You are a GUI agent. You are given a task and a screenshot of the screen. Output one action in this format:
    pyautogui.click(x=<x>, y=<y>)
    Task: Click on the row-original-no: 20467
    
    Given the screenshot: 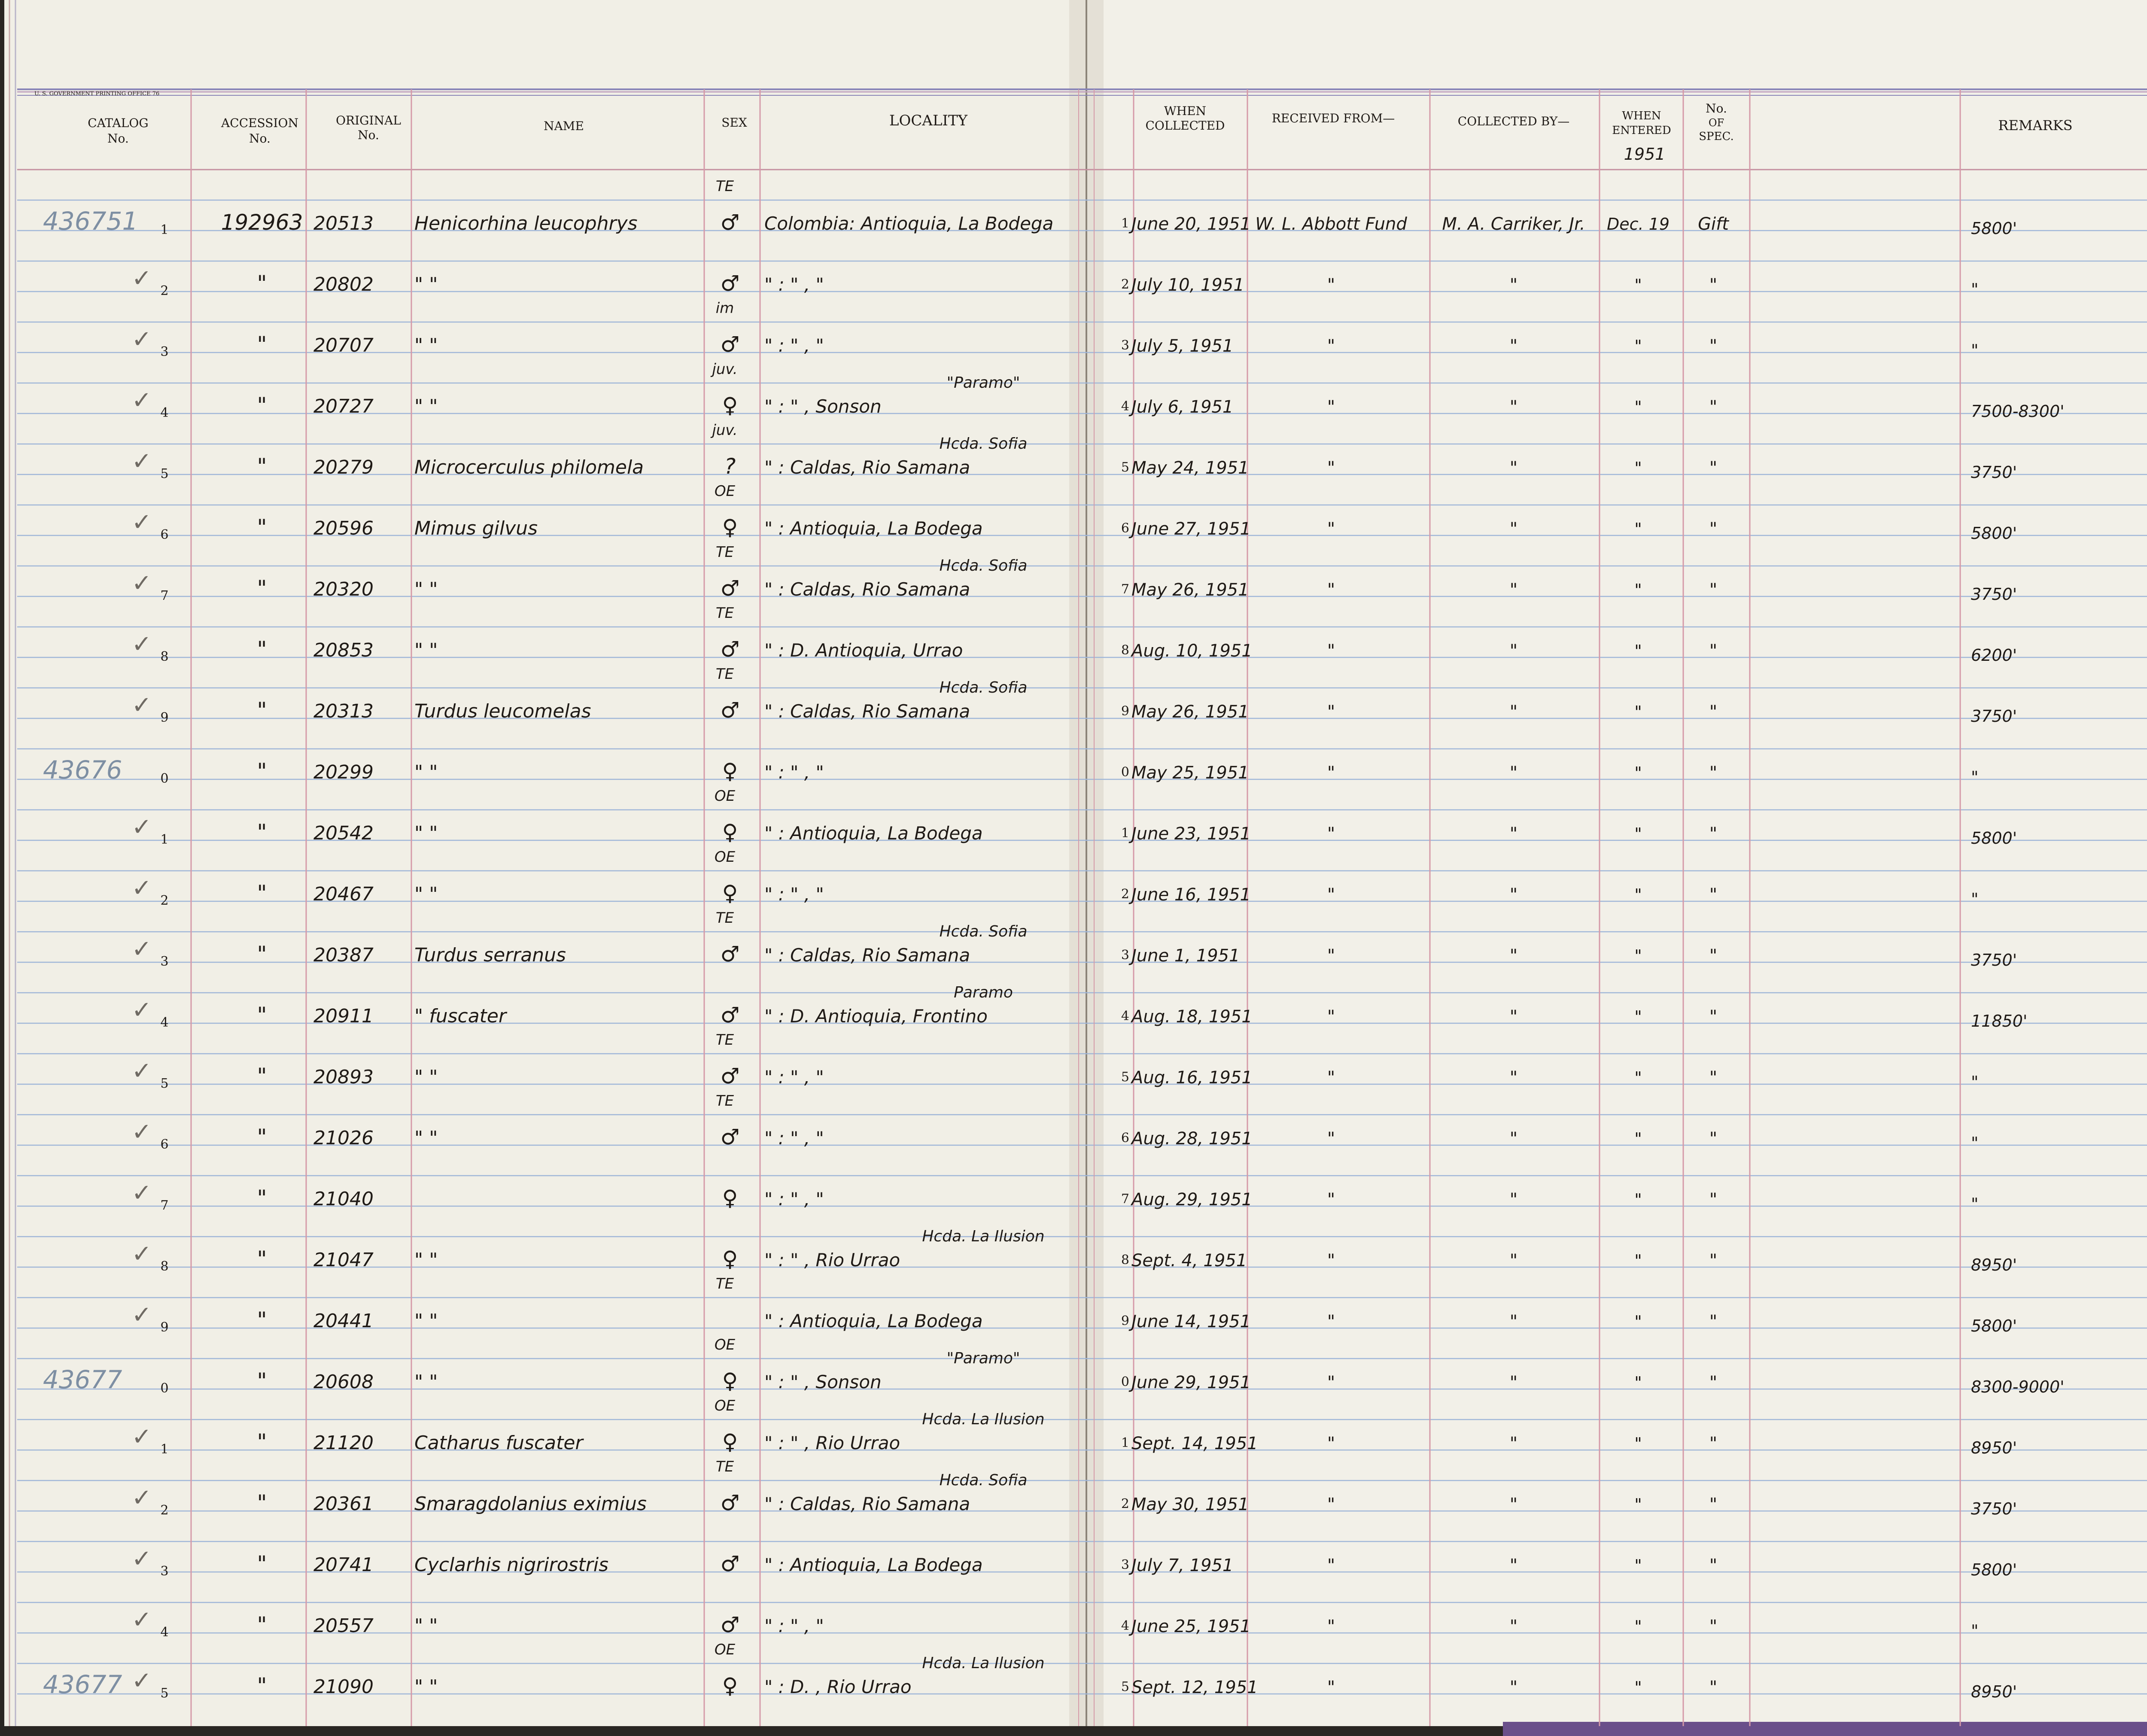 What is the action you would take?
    pyautogui.click(x=343, y=894)
    